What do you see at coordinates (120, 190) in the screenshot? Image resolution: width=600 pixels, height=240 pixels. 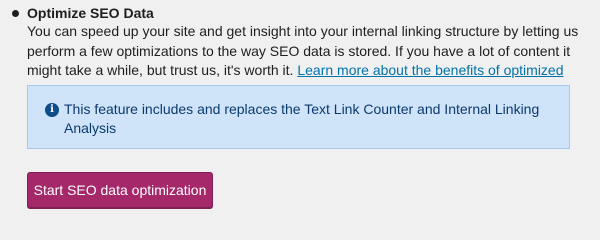 I see `start-seo-optimization-button: Start SEO data optimization` at bounding box center [120, 190].